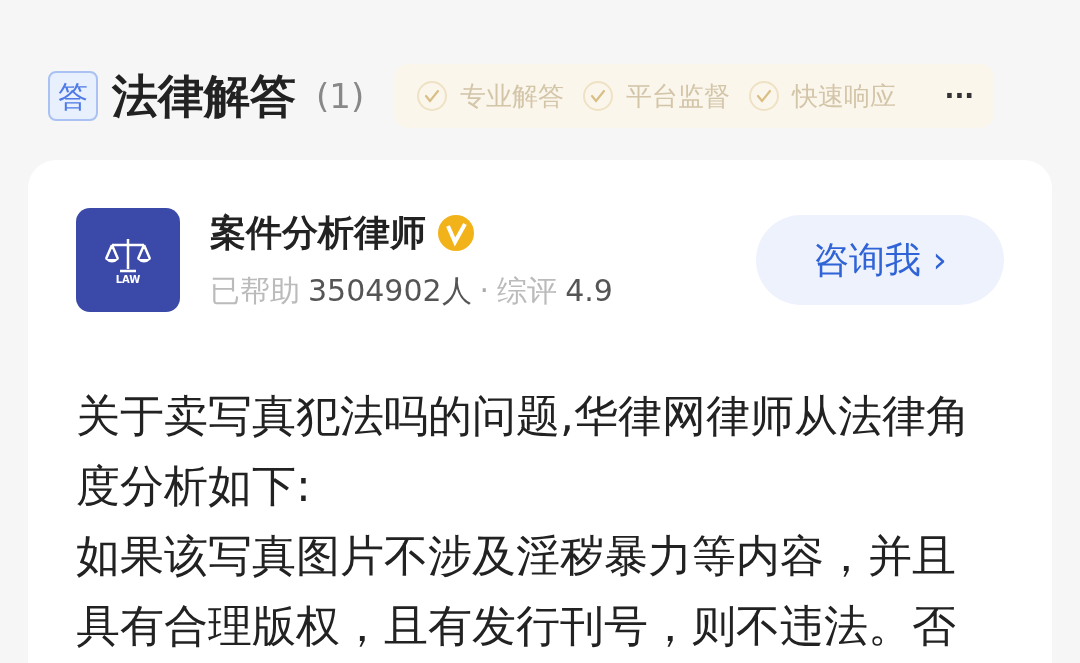 This screenshot has width=1080, height=663. Describe the element at coordinates (128, 279) in the screenshot. I see `logo-text: LAW` at that location.